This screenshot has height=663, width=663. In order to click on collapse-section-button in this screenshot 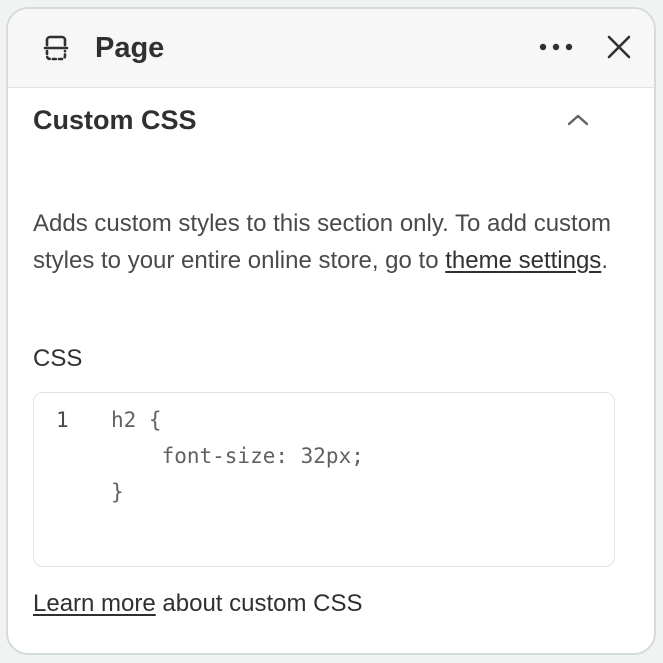, I will do `click(578, 120)`.